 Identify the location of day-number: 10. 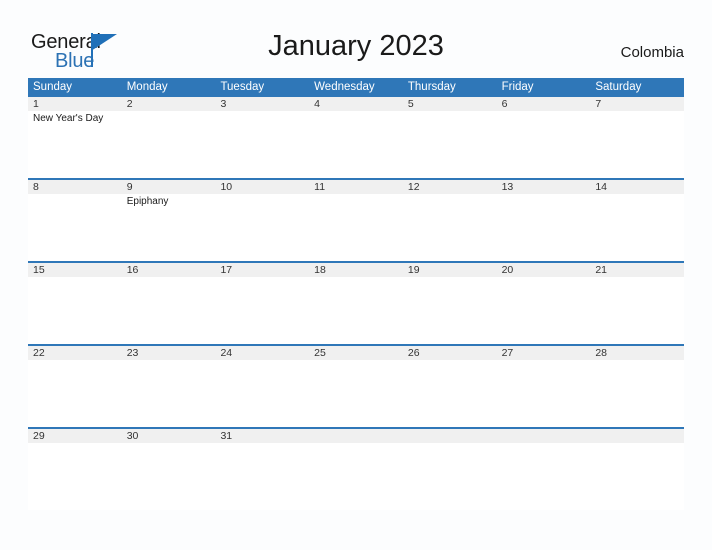
(226, 187).